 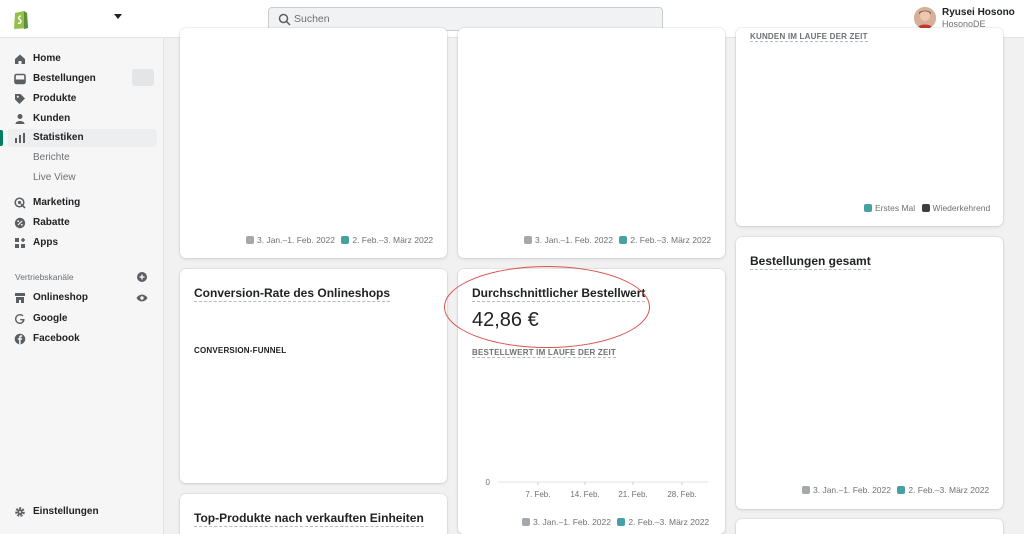 What do you see at coordinates (20, 203) in the screenshot?
I see `target-icon` at bounding box center [20, 203].